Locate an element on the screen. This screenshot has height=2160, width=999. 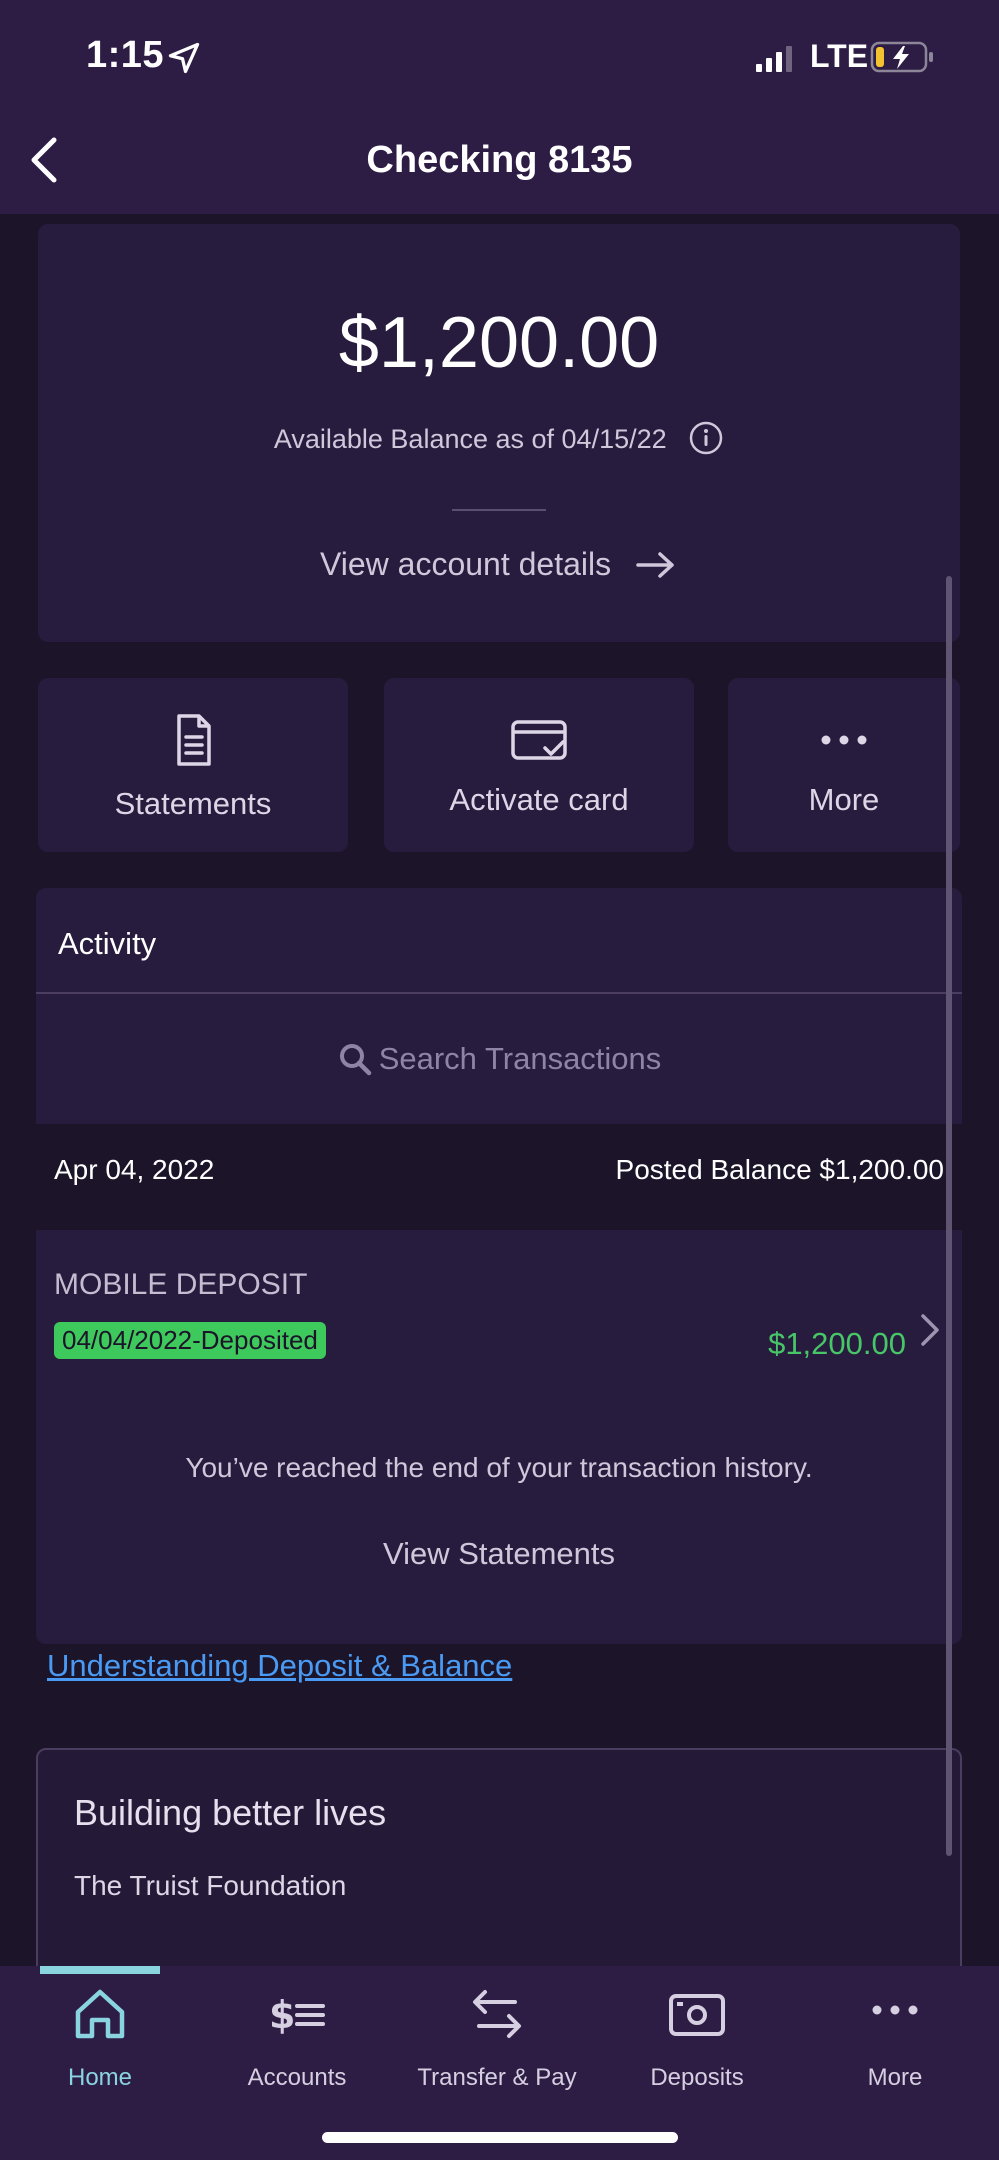
transfer-icon is located at coordinates (497, 2014).